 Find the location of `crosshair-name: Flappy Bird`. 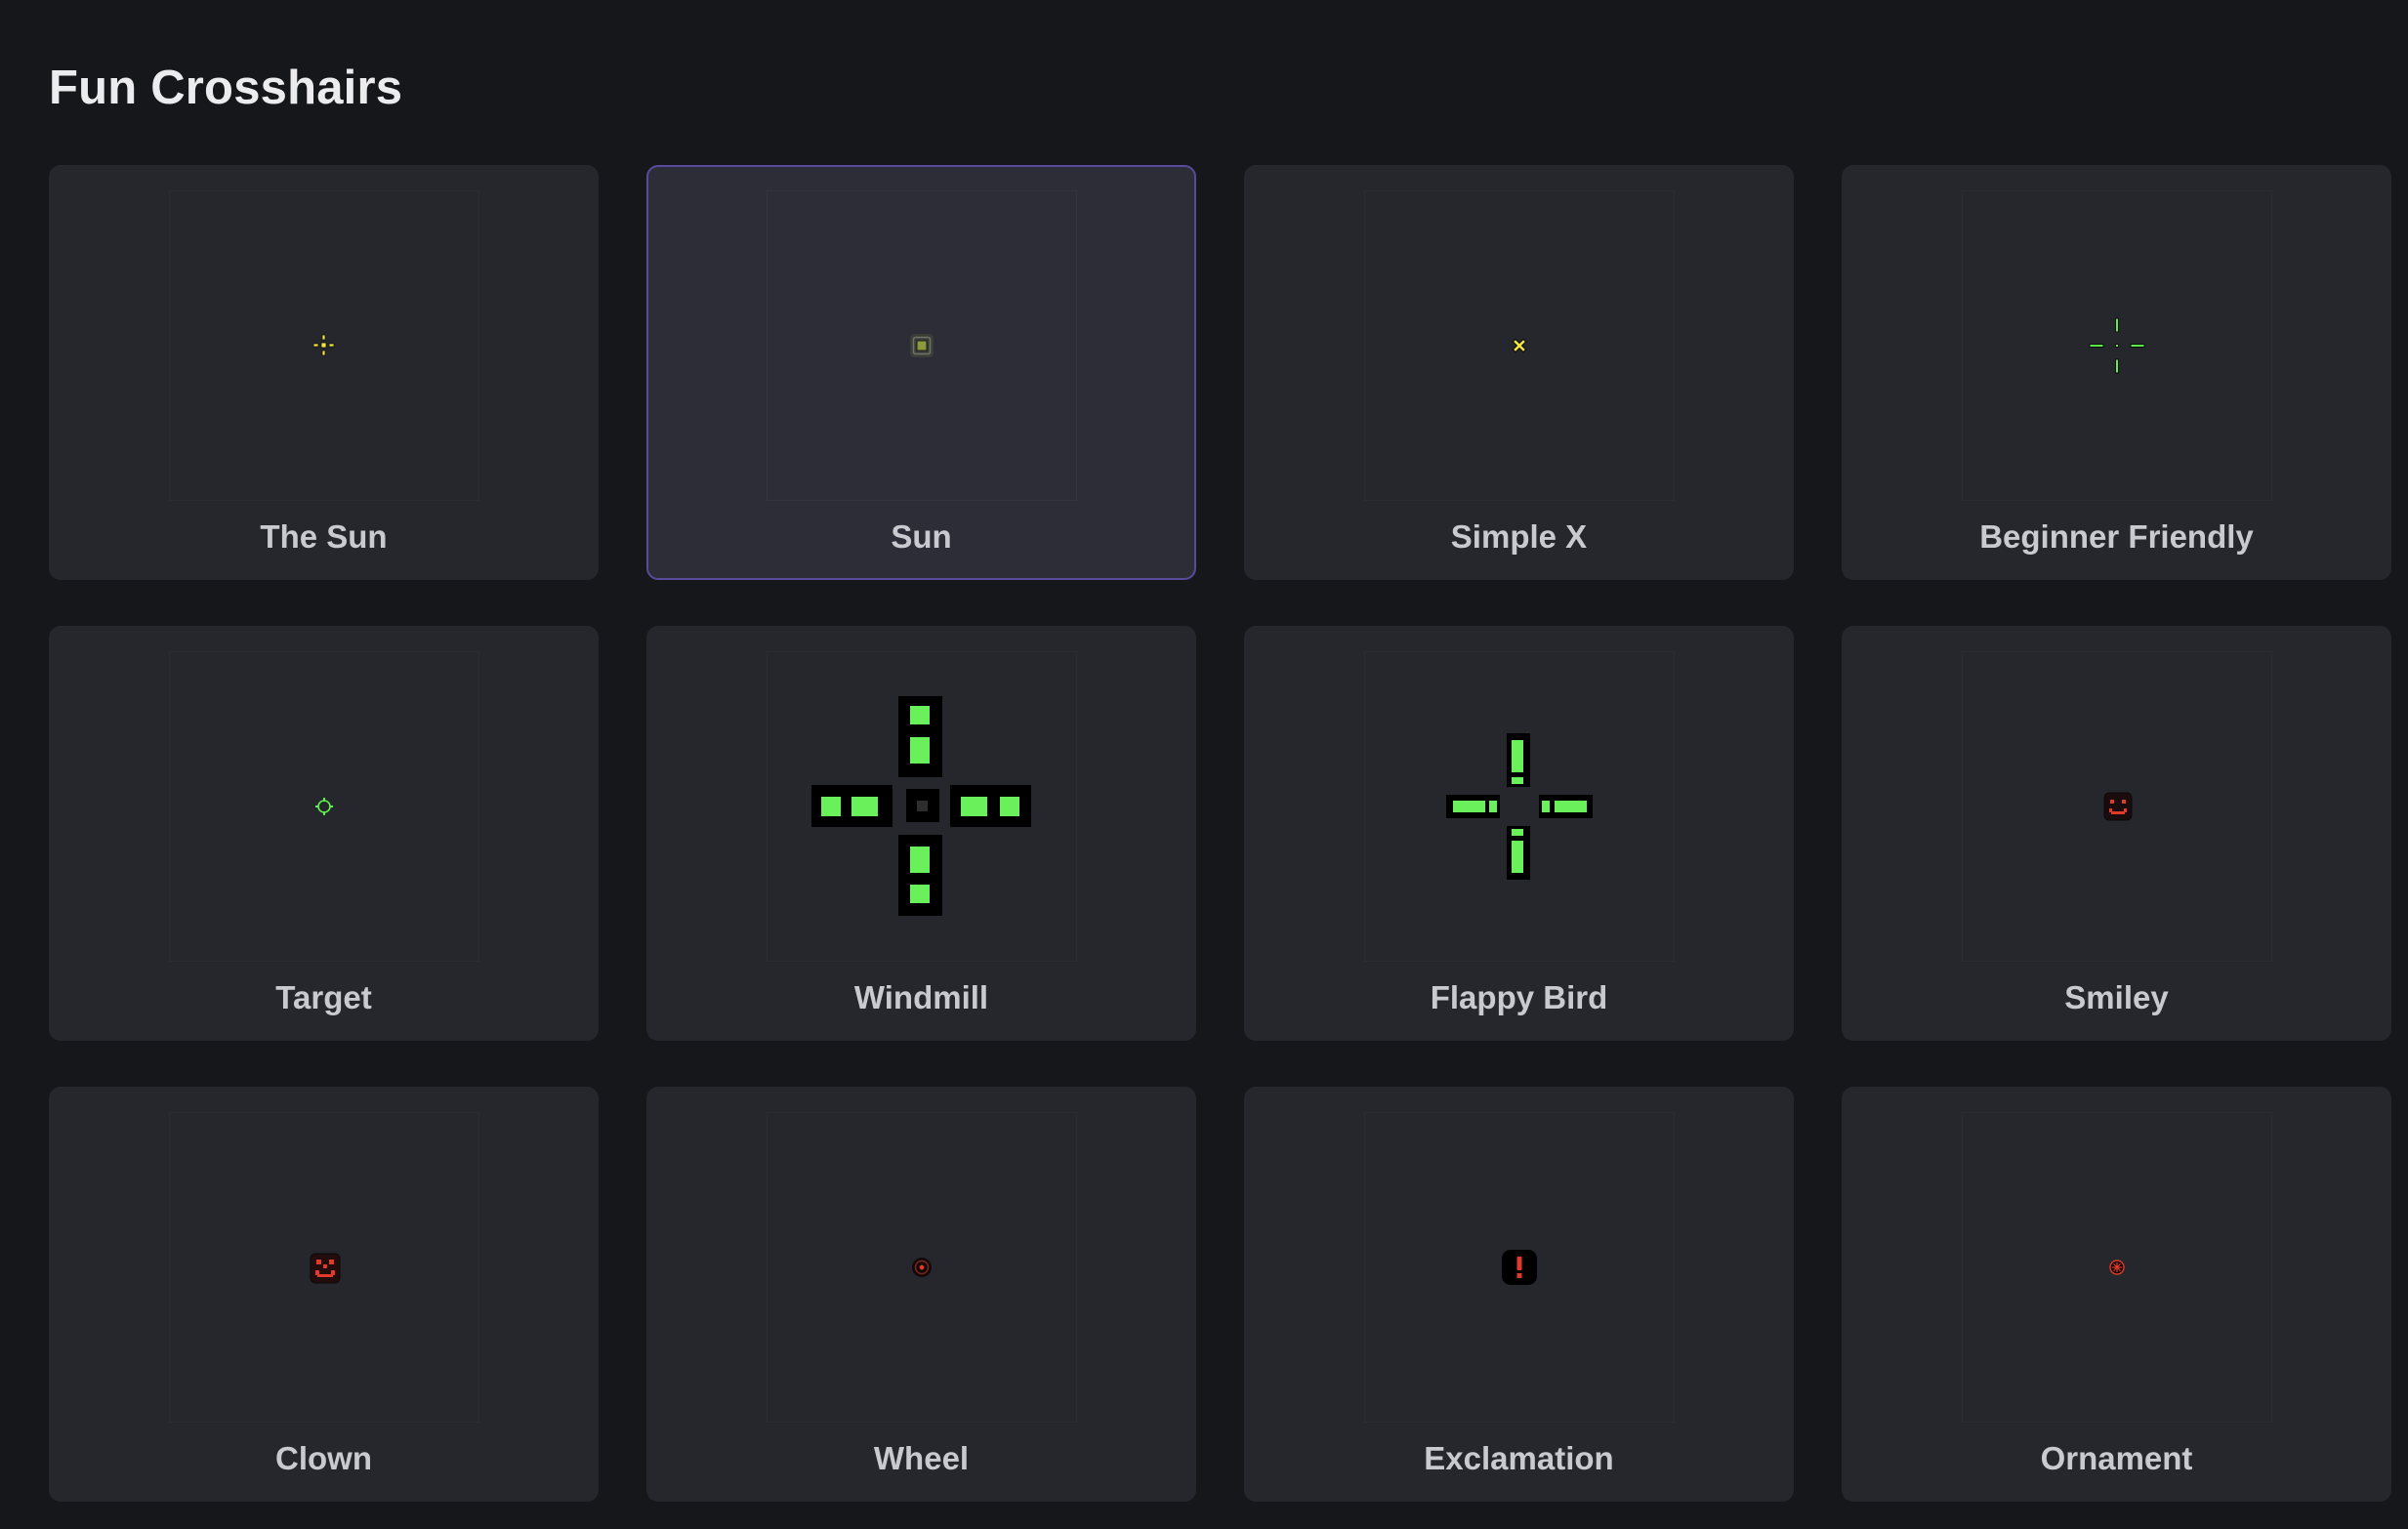

crosshair-name: Flappy Bird is located at coordinates (1519, 997).